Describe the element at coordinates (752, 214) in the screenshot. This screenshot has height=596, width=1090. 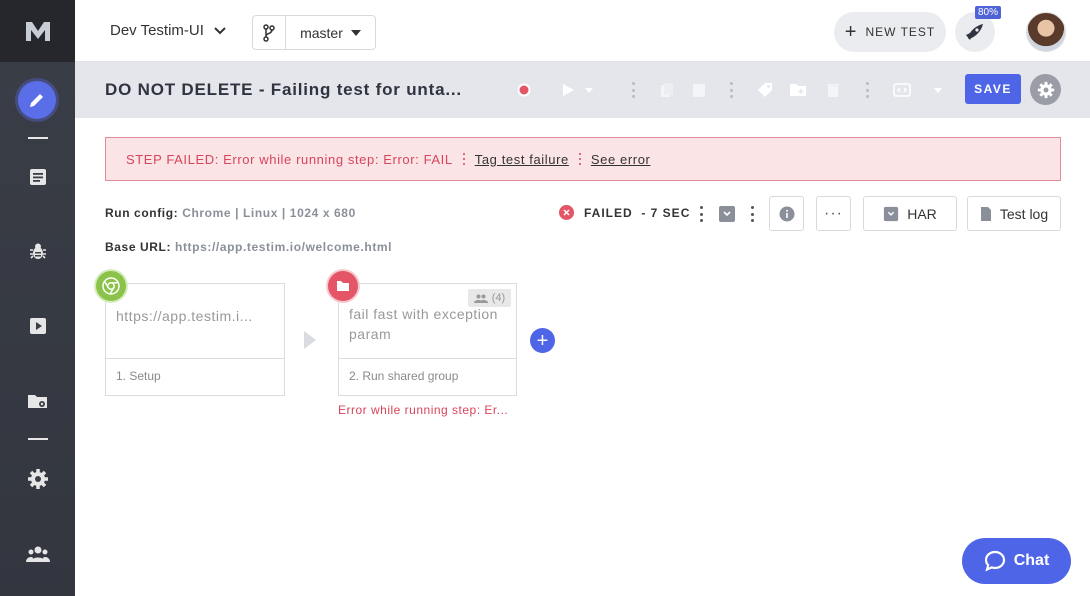
I see `archive-menu-dots` at that location.